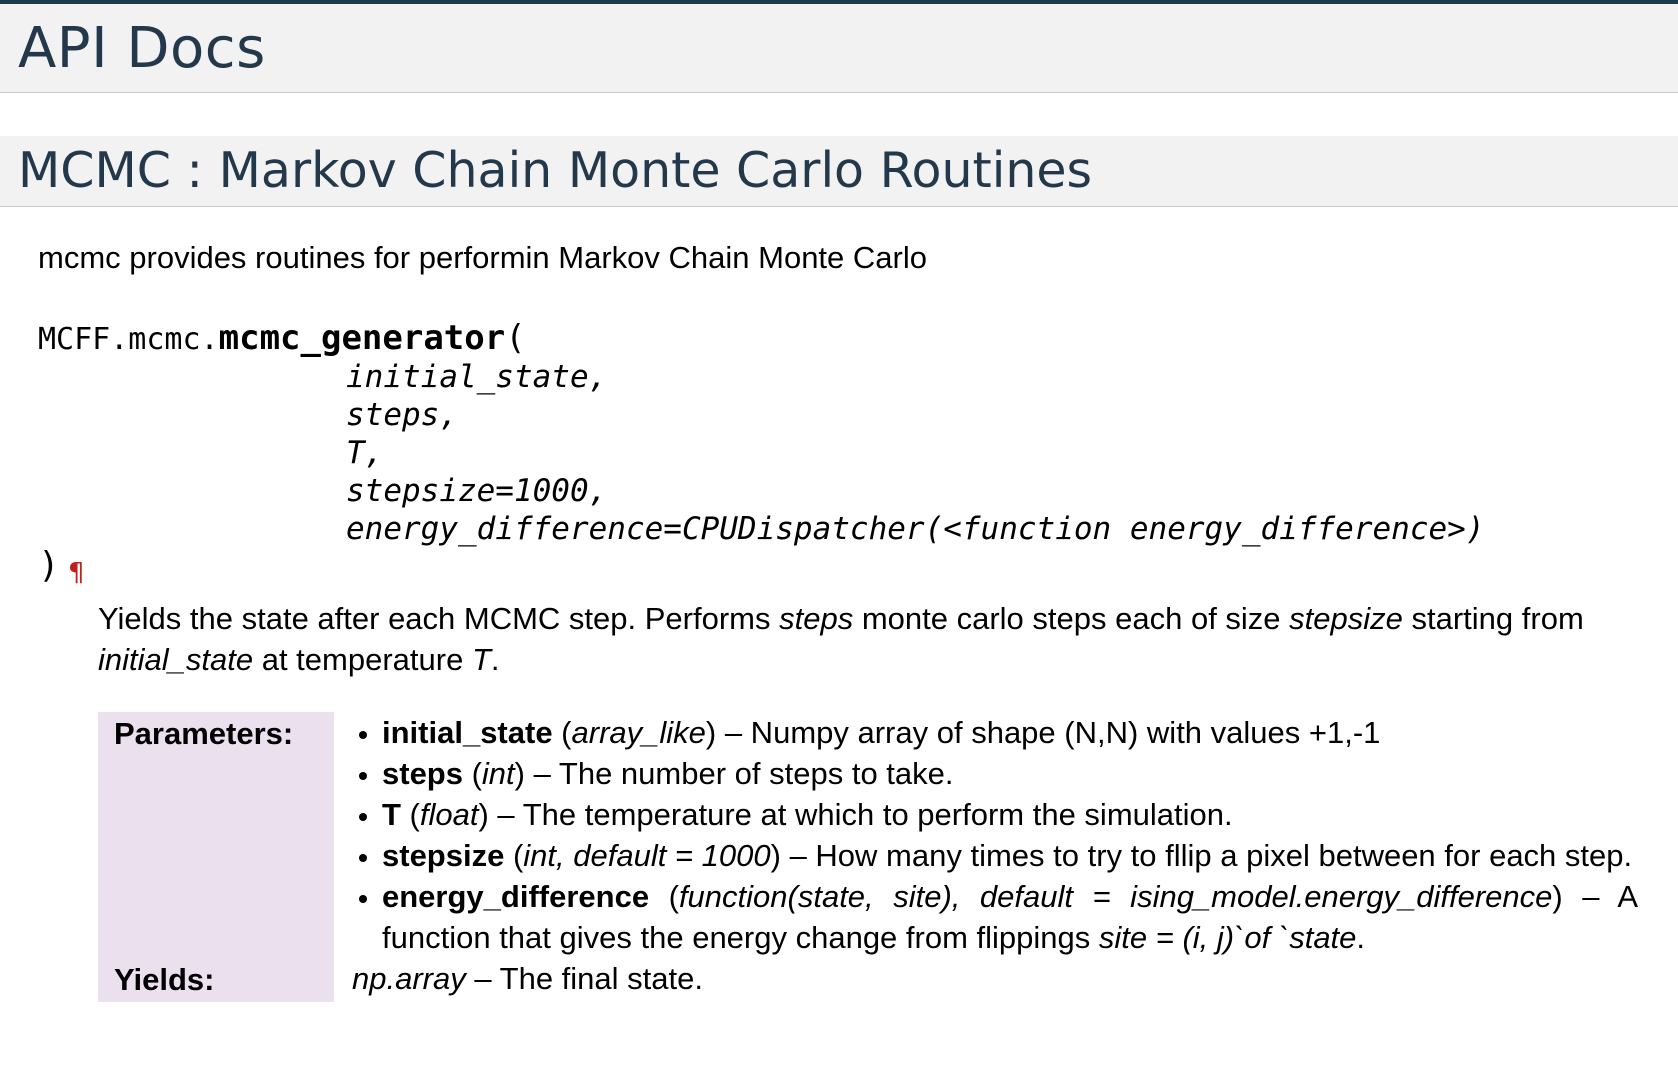 Image resolution: width=1678 pixels, height=1070 pixels. I want to click on section-header: MCMC : Markov Chain Monte Carlo Routines, so click(839, 171).